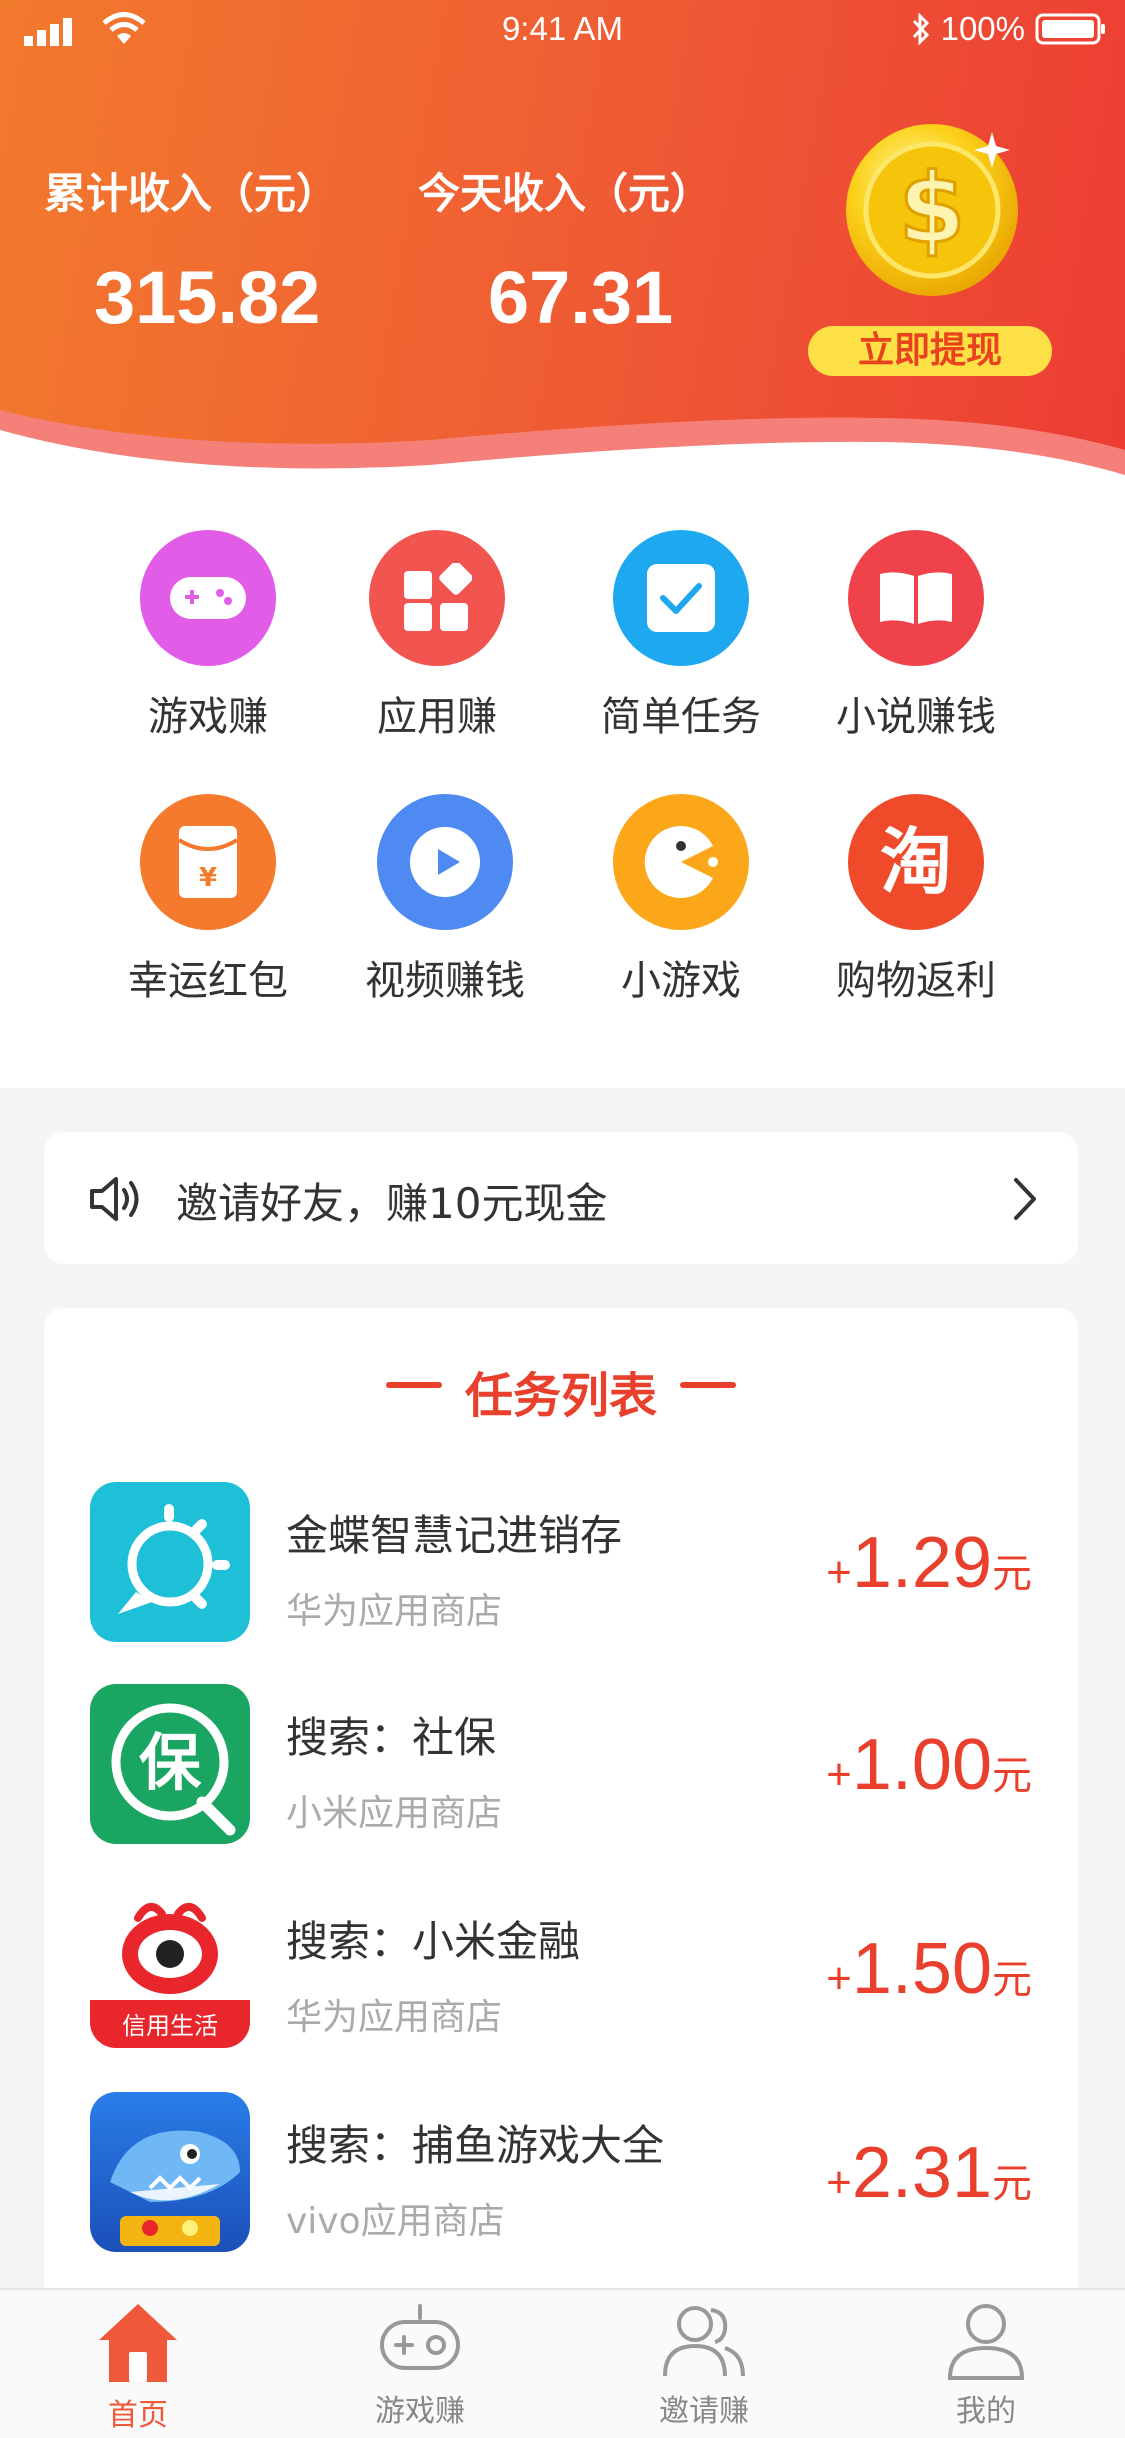 This screenshot has width=1125, height=2438. I want to click on grid-label: 应用赚, so click(437, 717).